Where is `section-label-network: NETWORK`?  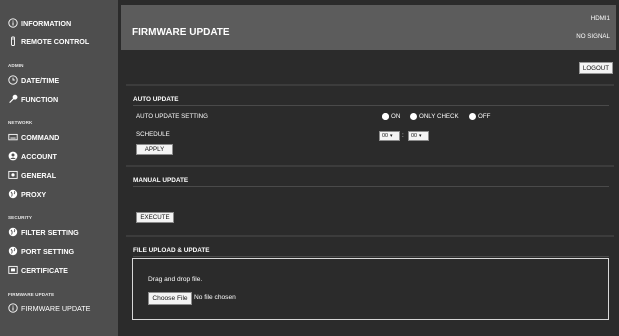
section-label-network: NETWORK is located at coordinates (20, 122).